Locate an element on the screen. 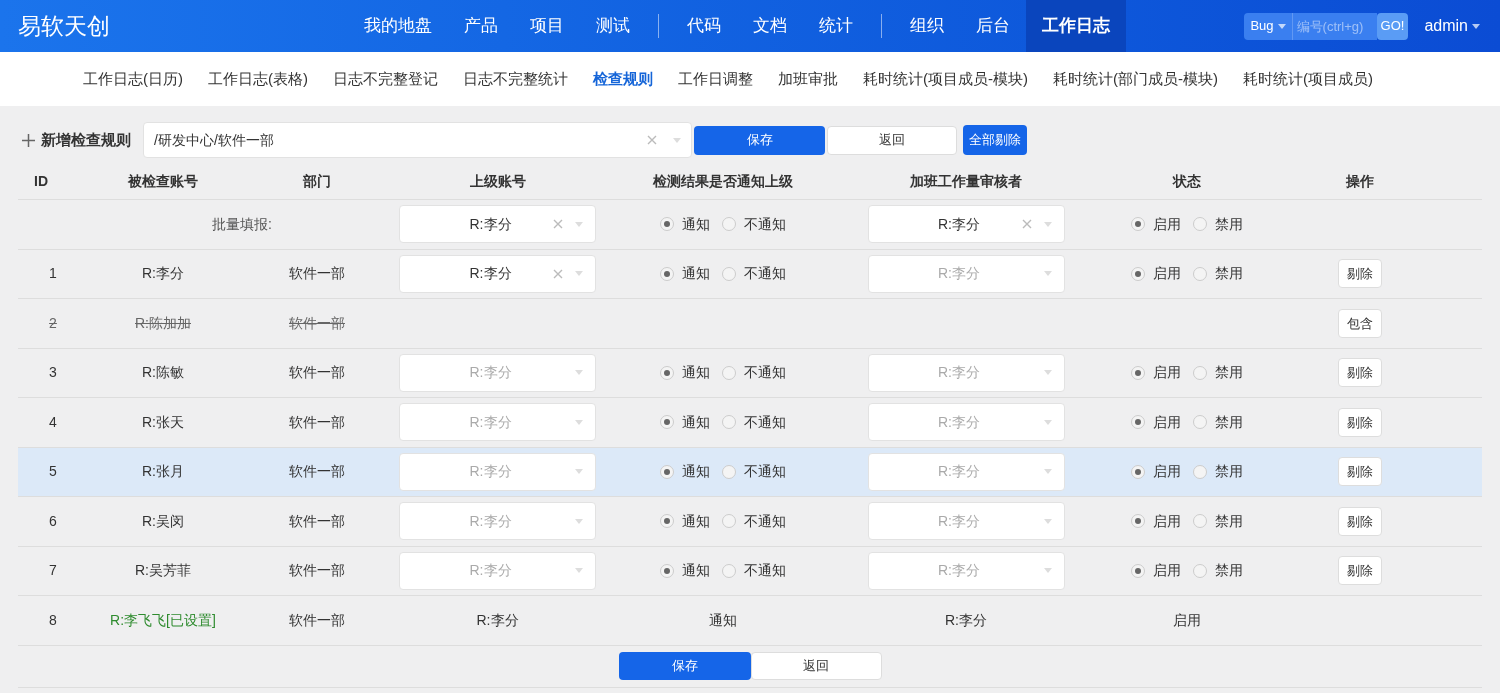 The image size is (1500, 693). subnav-link: 耗时统计(项目成员) is located at coordinates (1308, 79).